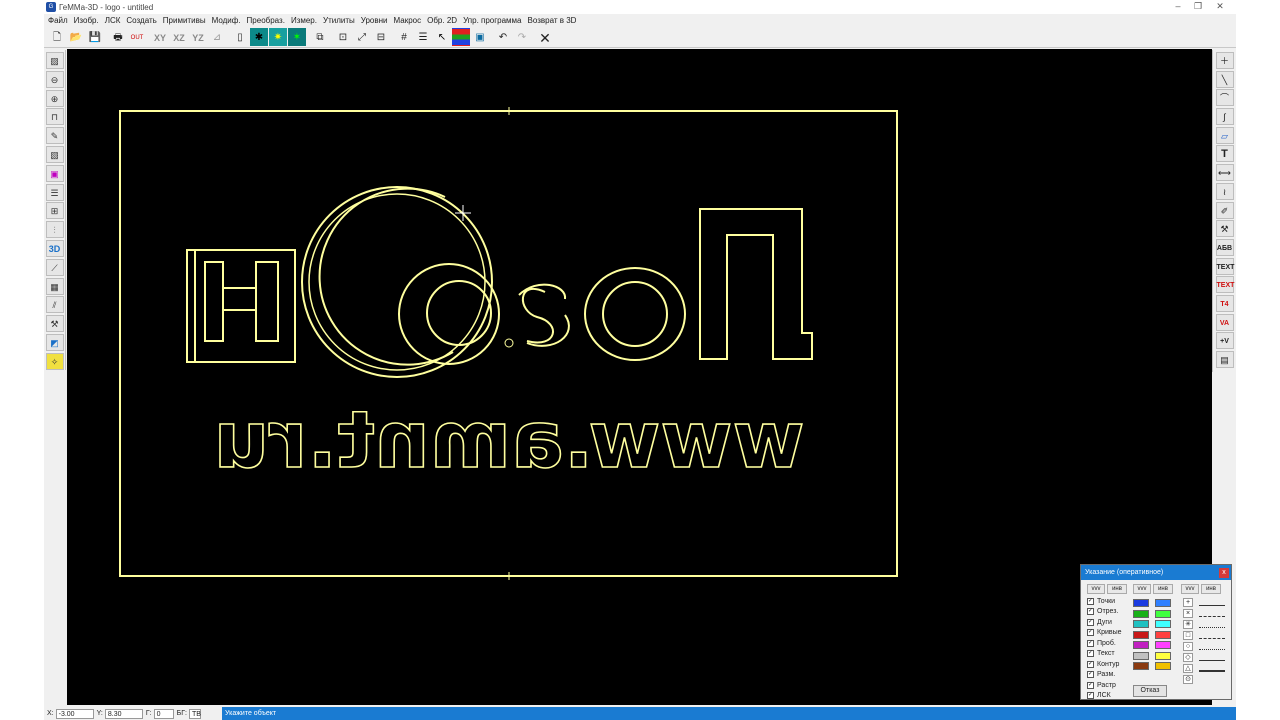 The width and height of the screenshot is (1280, 720). What do you see at coordinates (54, 305) in the screenshot?
I see `slope-hatch-icon: ⫽` at bounding box center [54, 305].